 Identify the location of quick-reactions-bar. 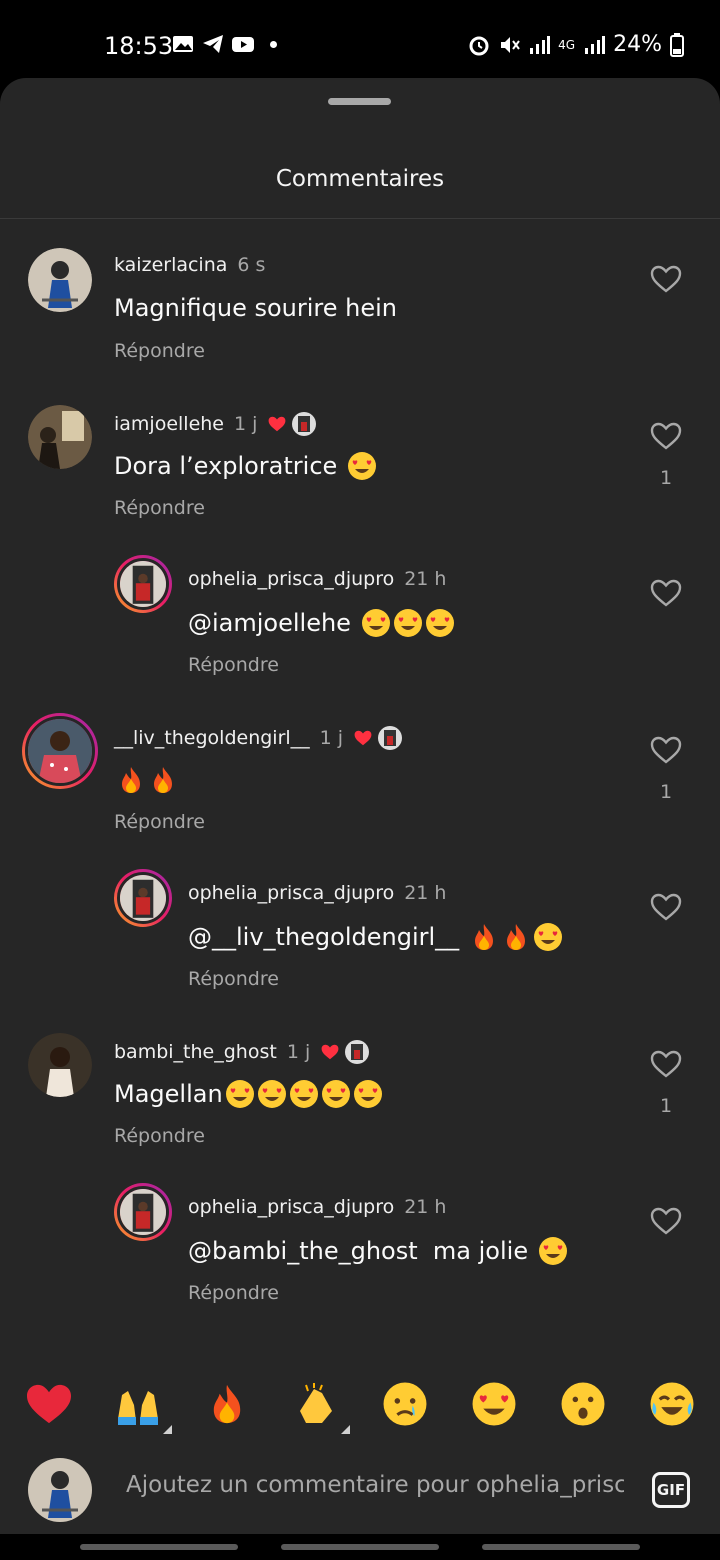
(360, 1404).